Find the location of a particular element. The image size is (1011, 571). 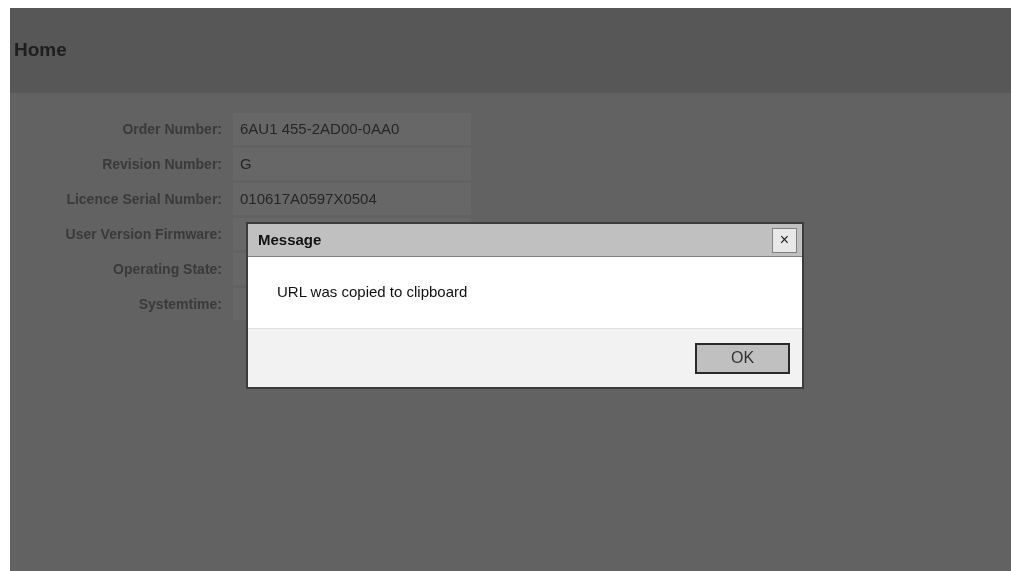

field-value: 6AU1 455-2AD00-0AA0 is located at coordinates (352, 129).